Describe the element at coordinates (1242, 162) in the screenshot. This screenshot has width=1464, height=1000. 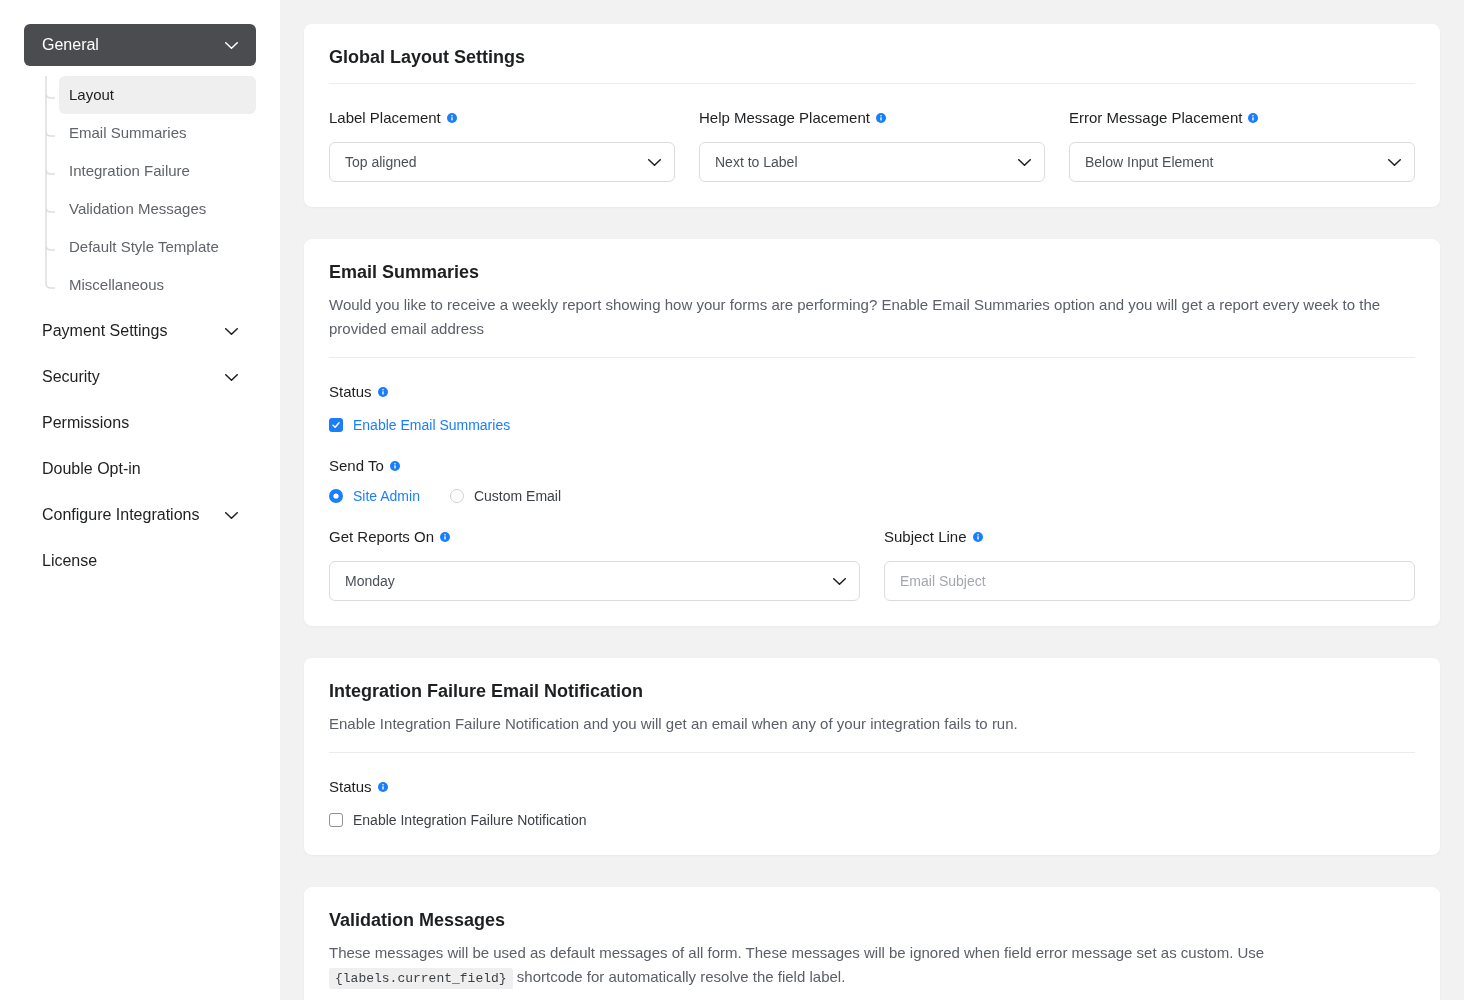
I see `dropdown: Below Input Element` at that location.